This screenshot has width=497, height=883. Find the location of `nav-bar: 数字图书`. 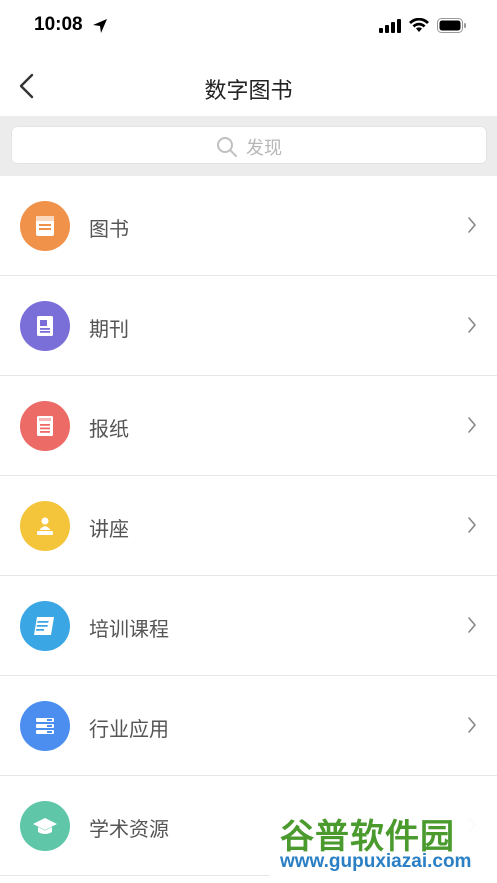

nav-bar: 数字图书 is located at coordinates (248, 86).